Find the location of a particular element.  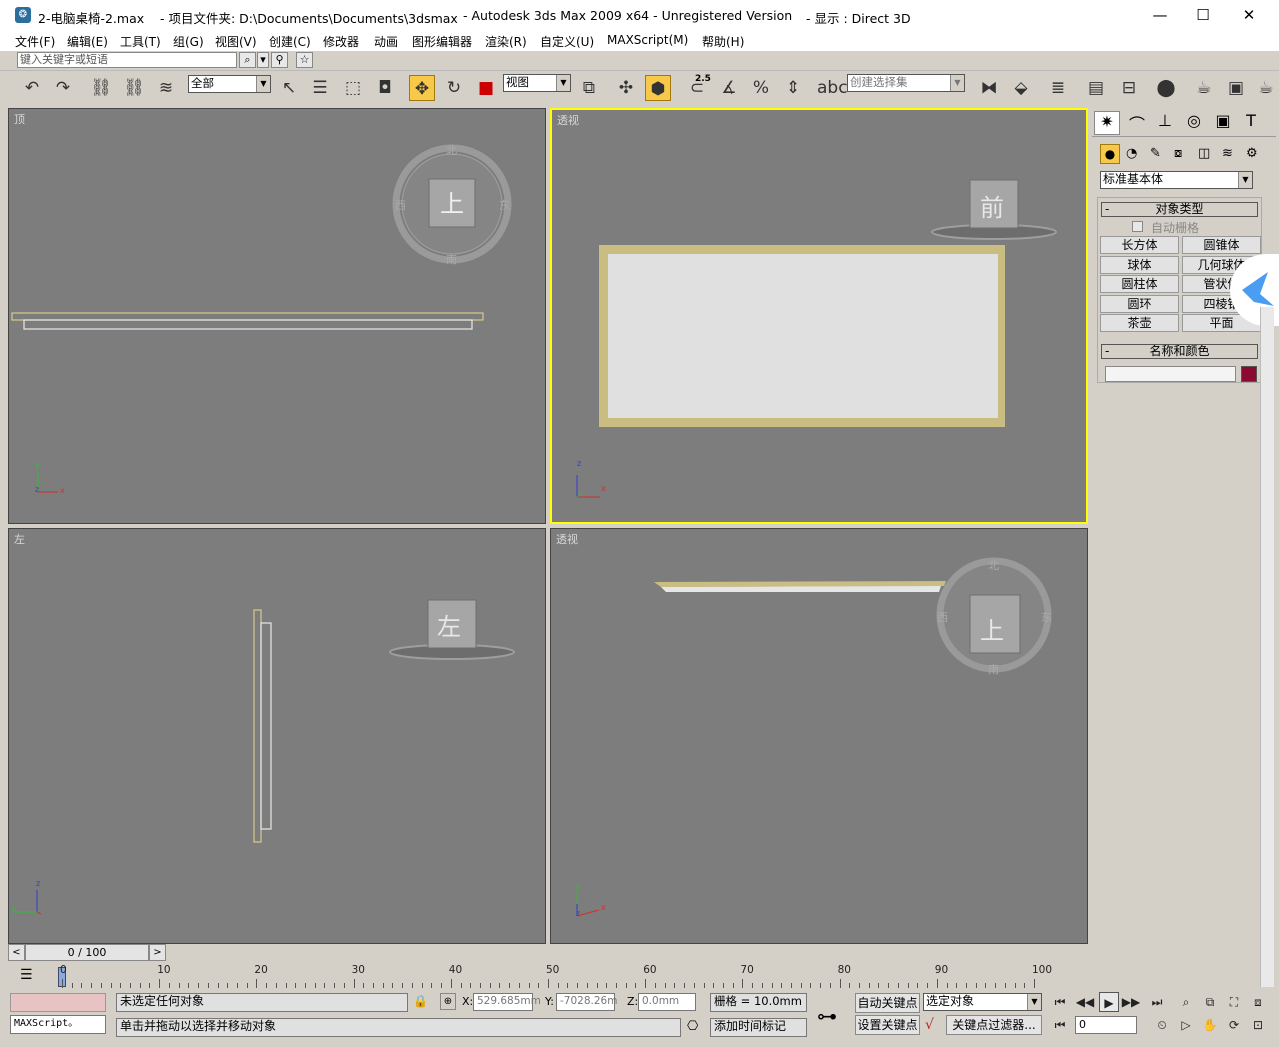

window-crossing-icon: ◘ is located at coordinates (385, 88).